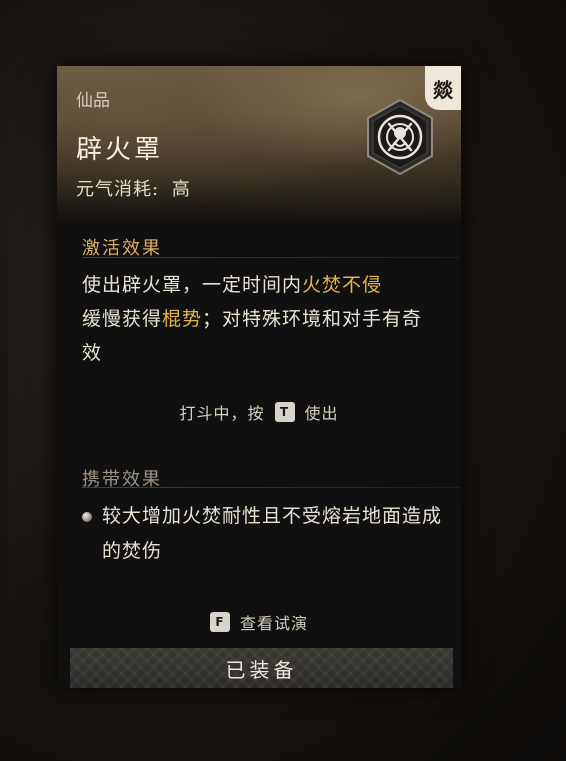  What do you see at coordinates (219, 622) in the screenshot?
I see `key-f-icon: F` at bounding box center [219, 622].